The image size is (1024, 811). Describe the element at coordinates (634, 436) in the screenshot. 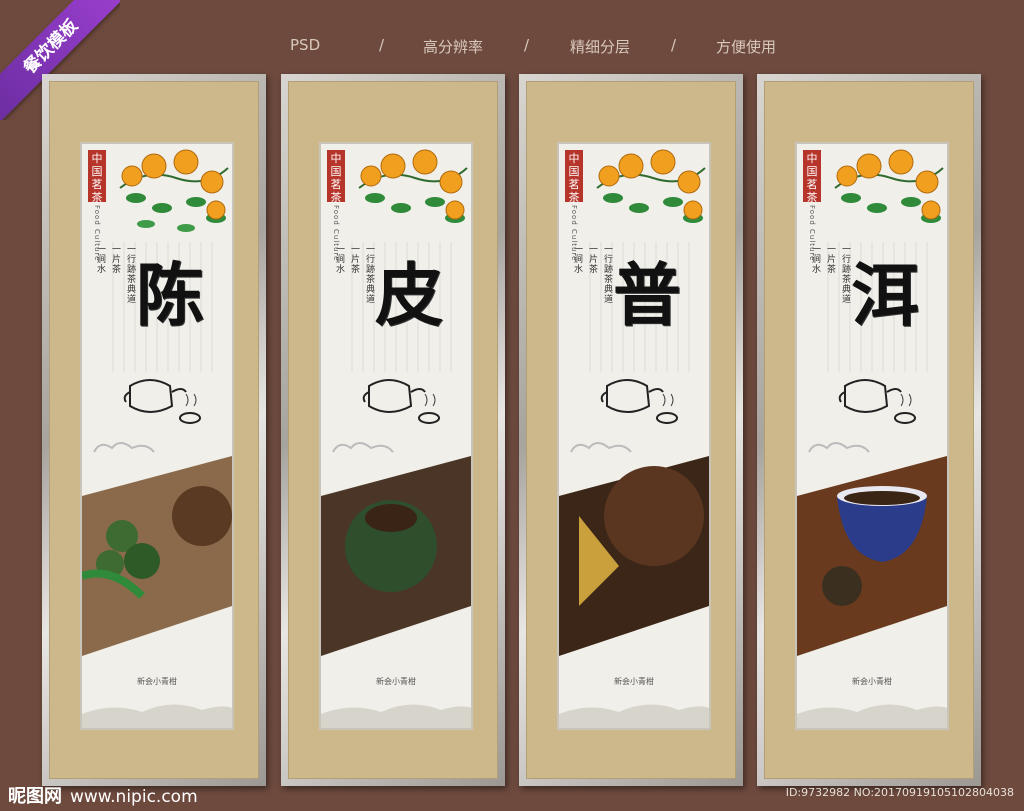

I see `poster: 中国茗茶 Food Culture 一涧水 一片茶 一行跡茶典道 普 新会小青柑` at that location.